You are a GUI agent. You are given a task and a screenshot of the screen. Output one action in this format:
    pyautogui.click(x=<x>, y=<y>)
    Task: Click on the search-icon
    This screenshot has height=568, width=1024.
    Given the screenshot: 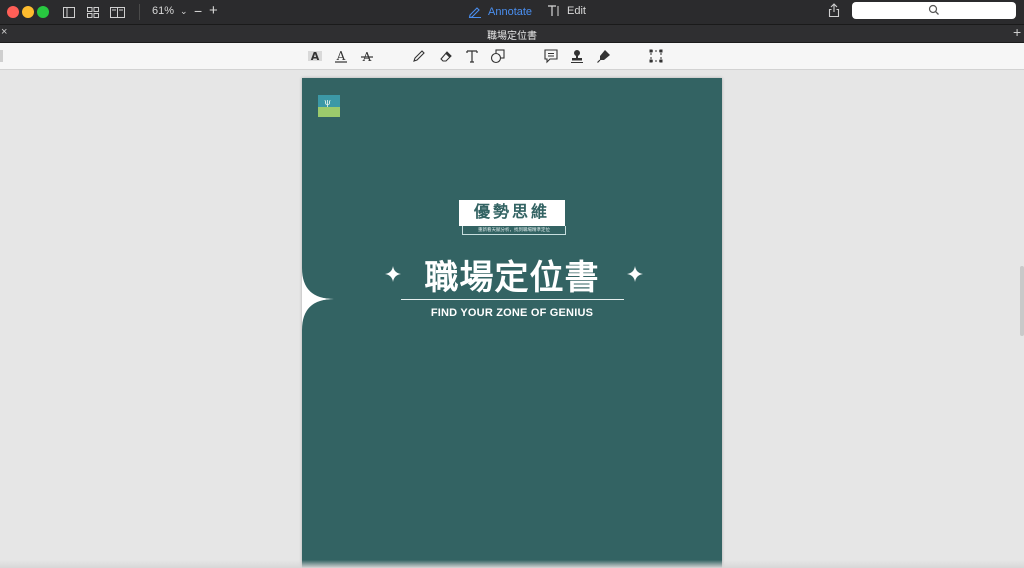 What is the action you would take?
    pyautogui.click(x=933, y=9)
    